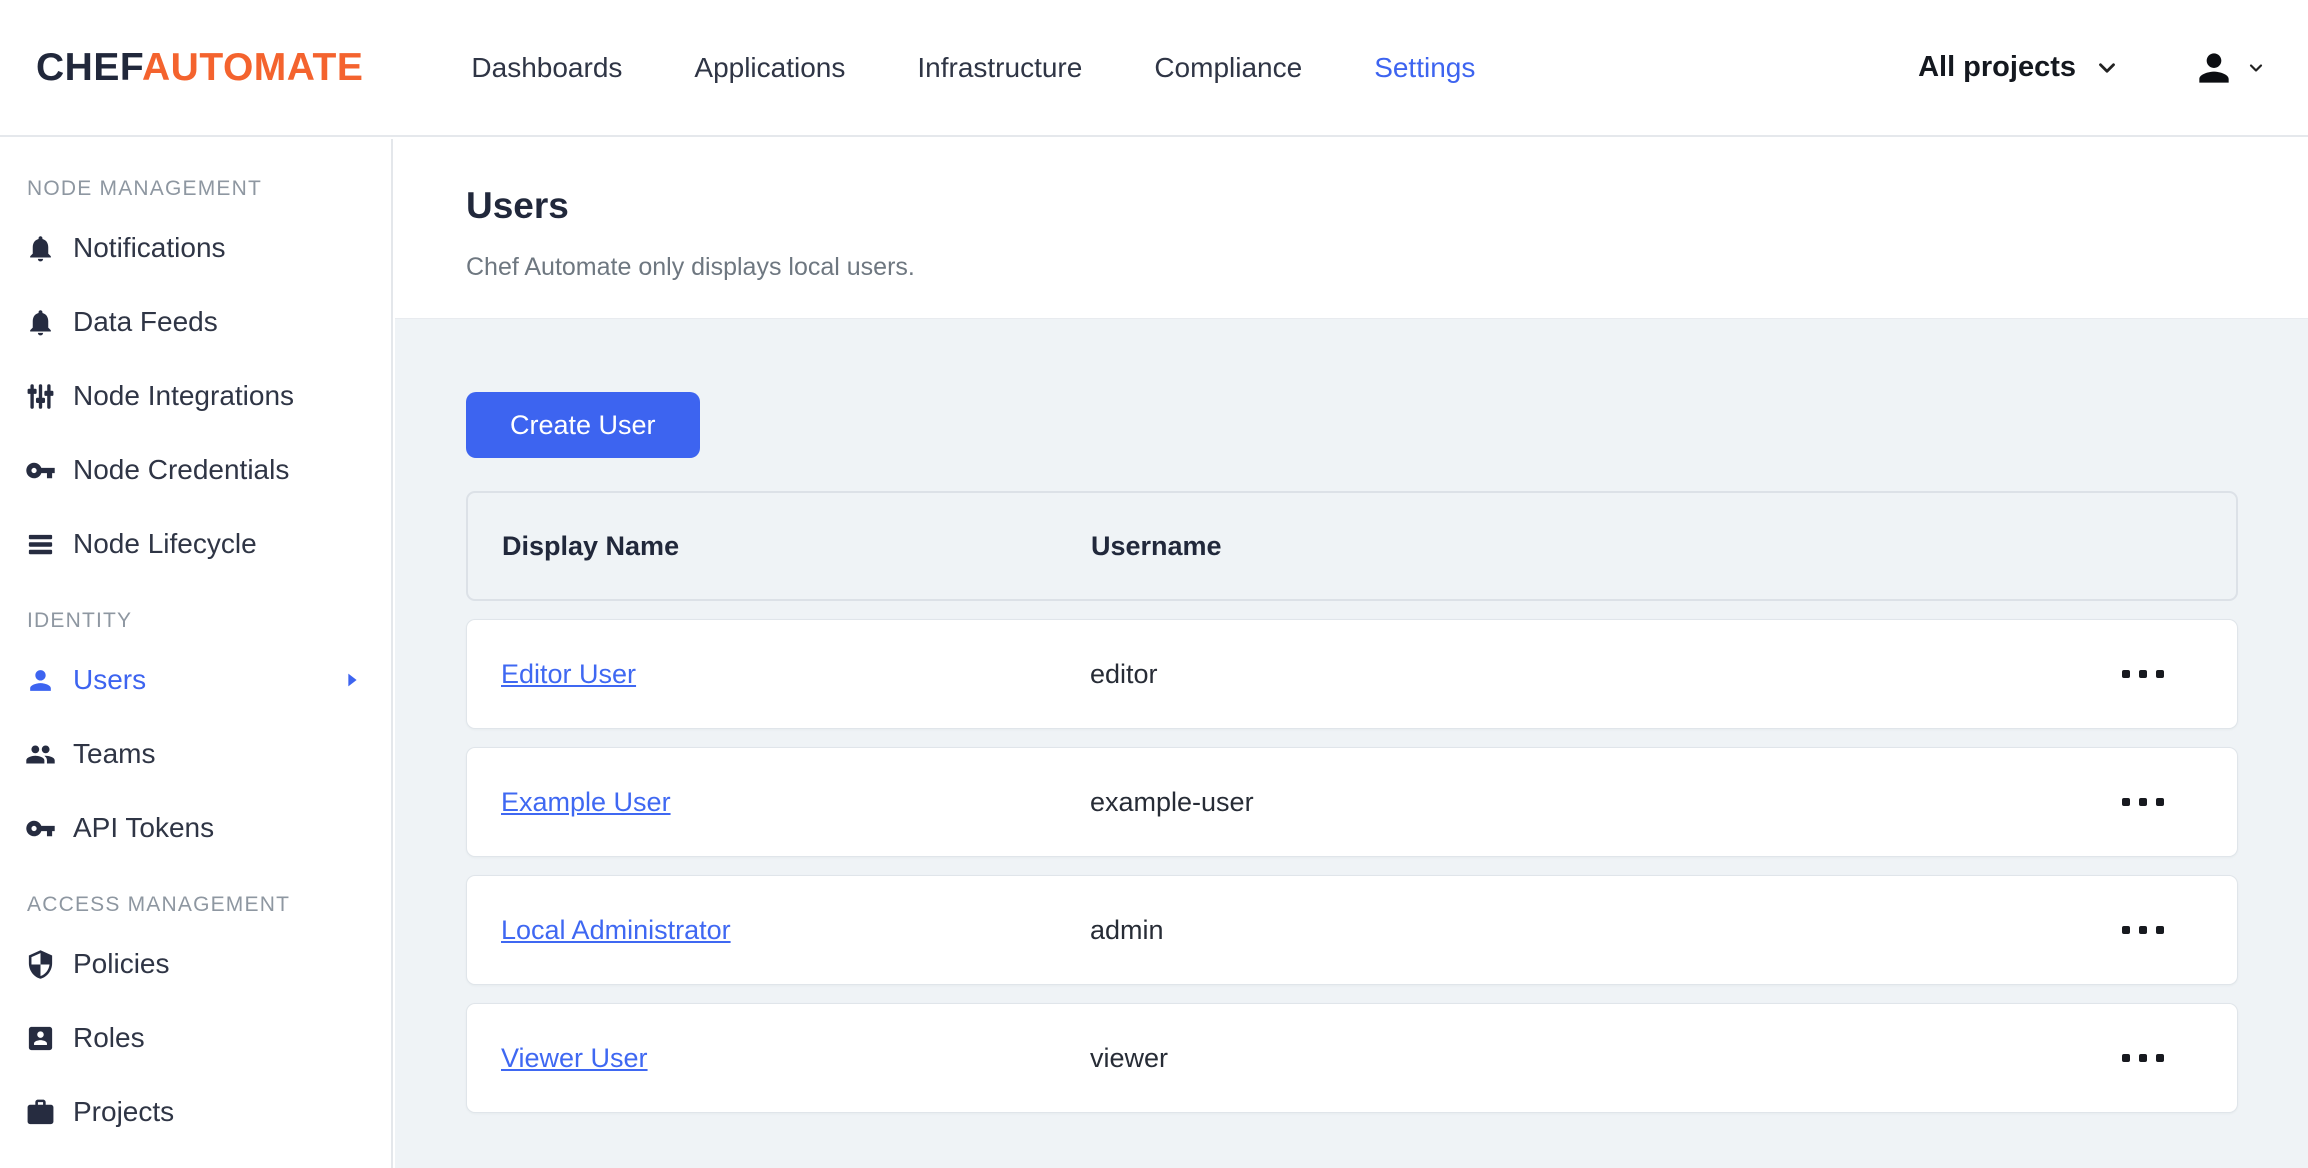 The height and width of the screenshot is (1168, 2308). Describe the element at coordinates (195, 680) in the screenshot. I see `sidebar-item-users: Users` at that location.